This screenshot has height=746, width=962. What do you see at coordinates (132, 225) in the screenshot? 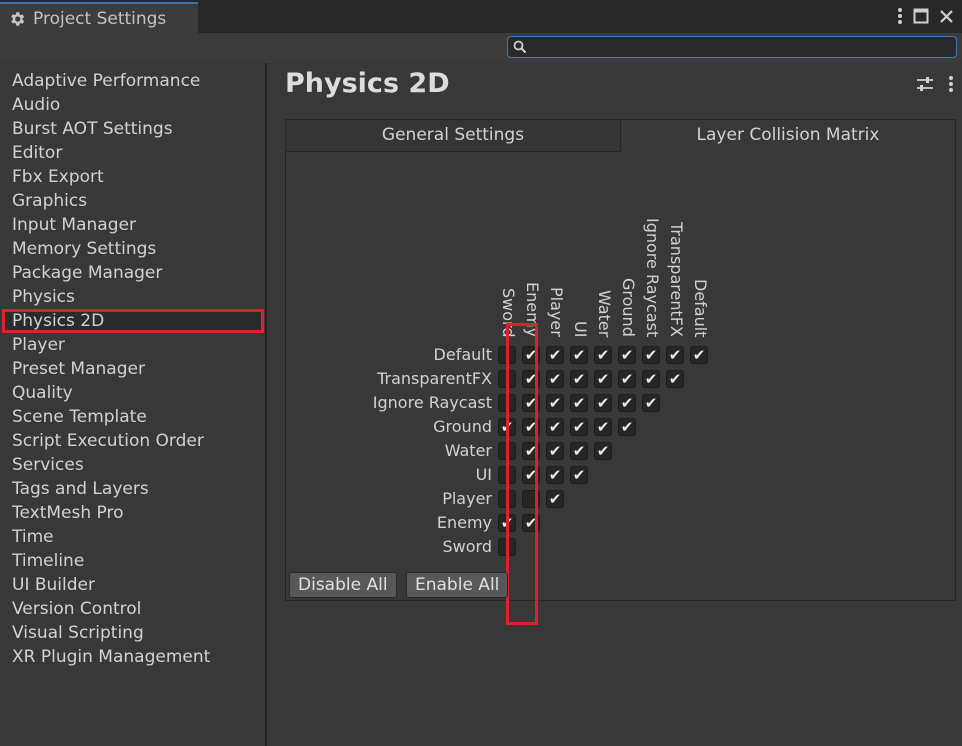
I see `sidebar-item: Input Manager` at bounding box center [132, 225].